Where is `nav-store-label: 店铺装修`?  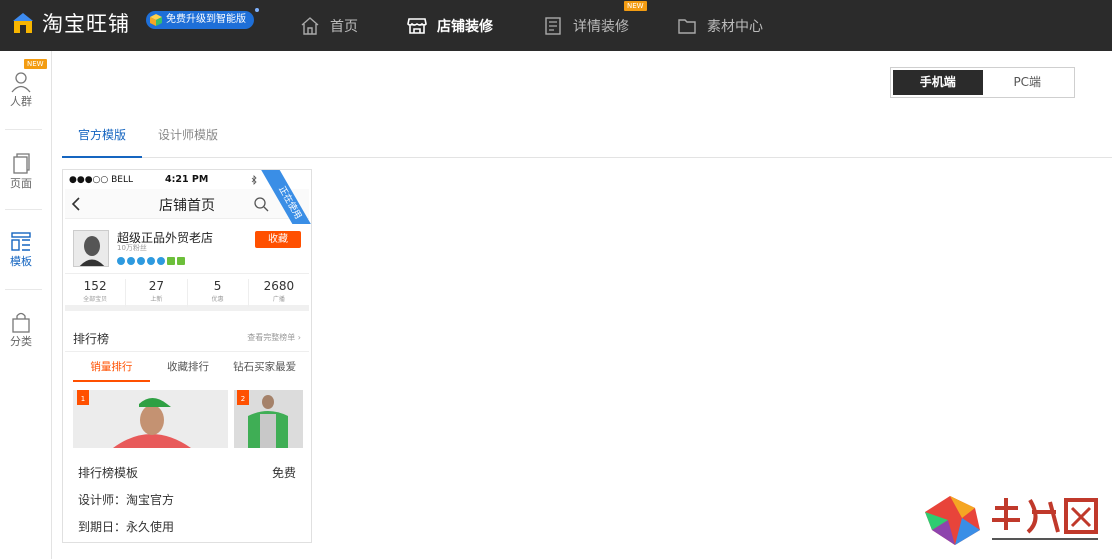
nav-store-label: 店铺装修 is located at coordinates (465, 26).